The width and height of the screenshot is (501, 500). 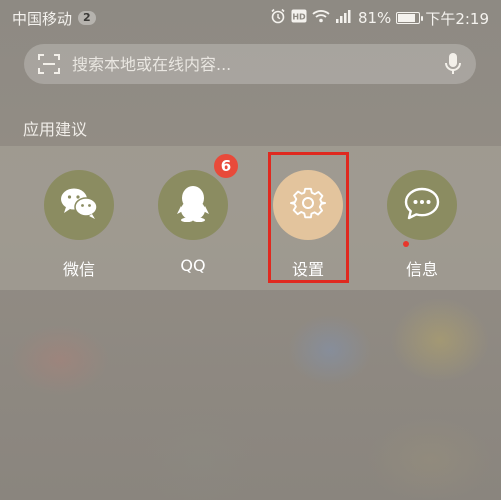 What do you see at coordinates (406, 18) in the screenshot?
I see `battery-fill` at bounding box center [406, 18].